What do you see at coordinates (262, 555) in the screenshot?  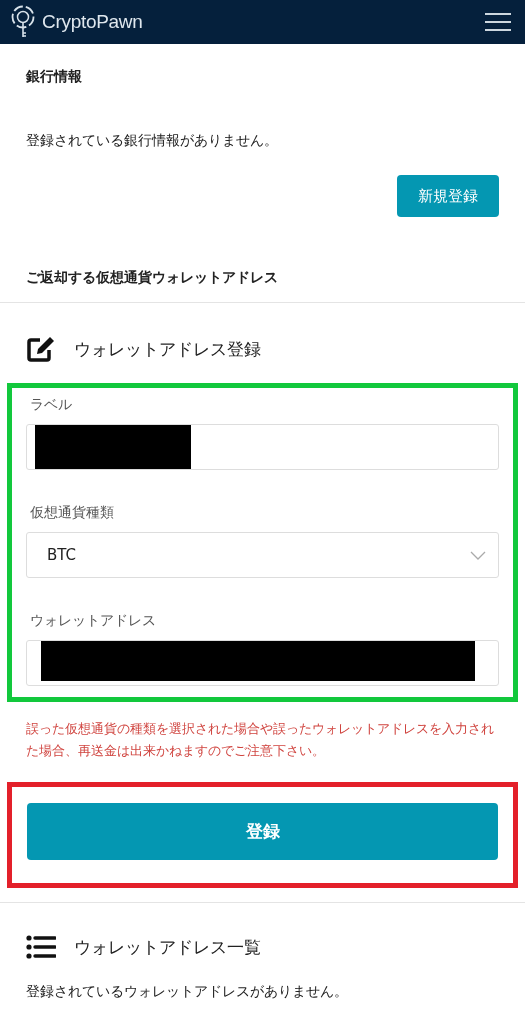 I see `currency-select: BTC` at bounding box center [262, 555].